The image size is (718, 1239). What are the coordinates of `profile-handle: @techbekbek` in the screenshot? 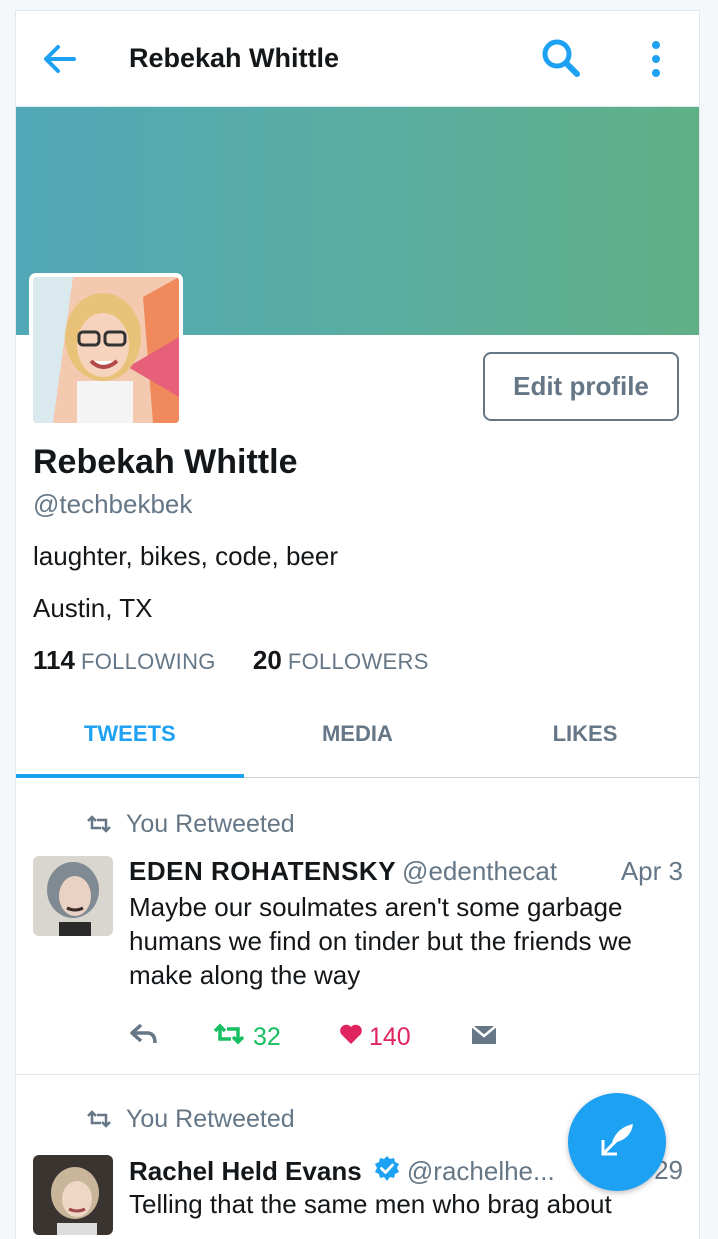 It's located at (113, 504).